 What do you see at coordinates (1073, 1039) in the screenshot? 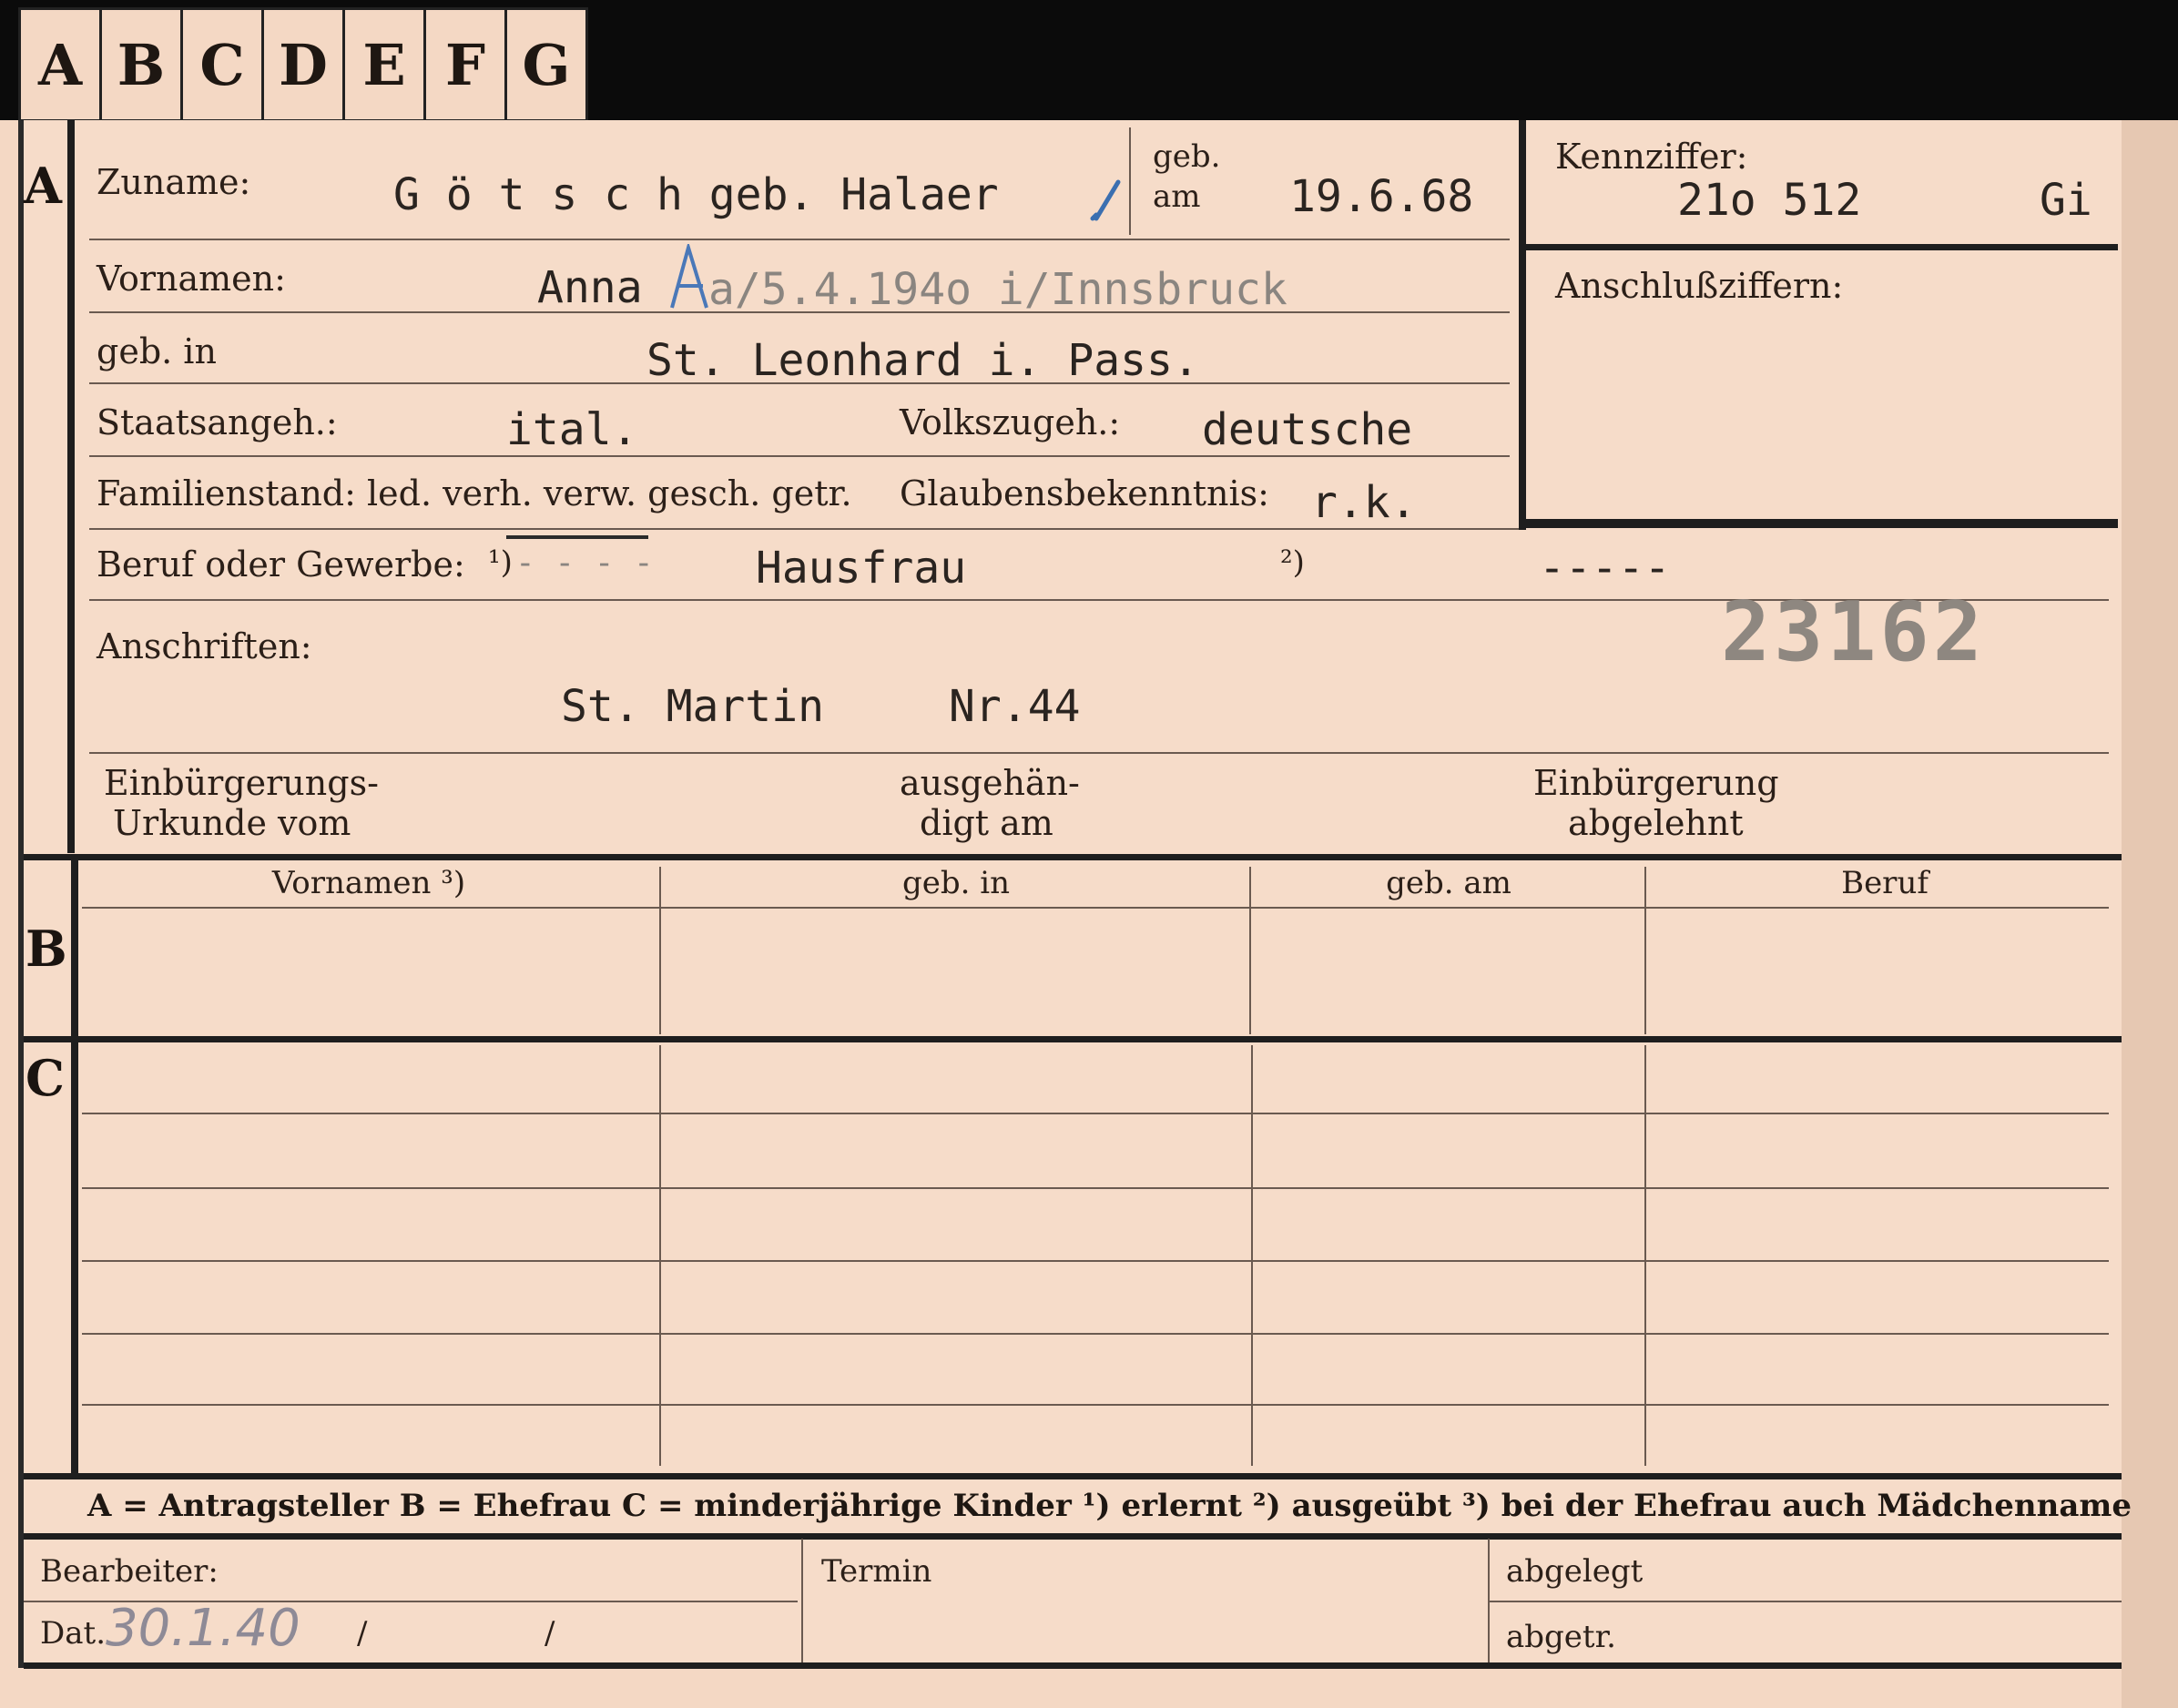
I see `section-c-top` at bounding box center [1073, 1039].